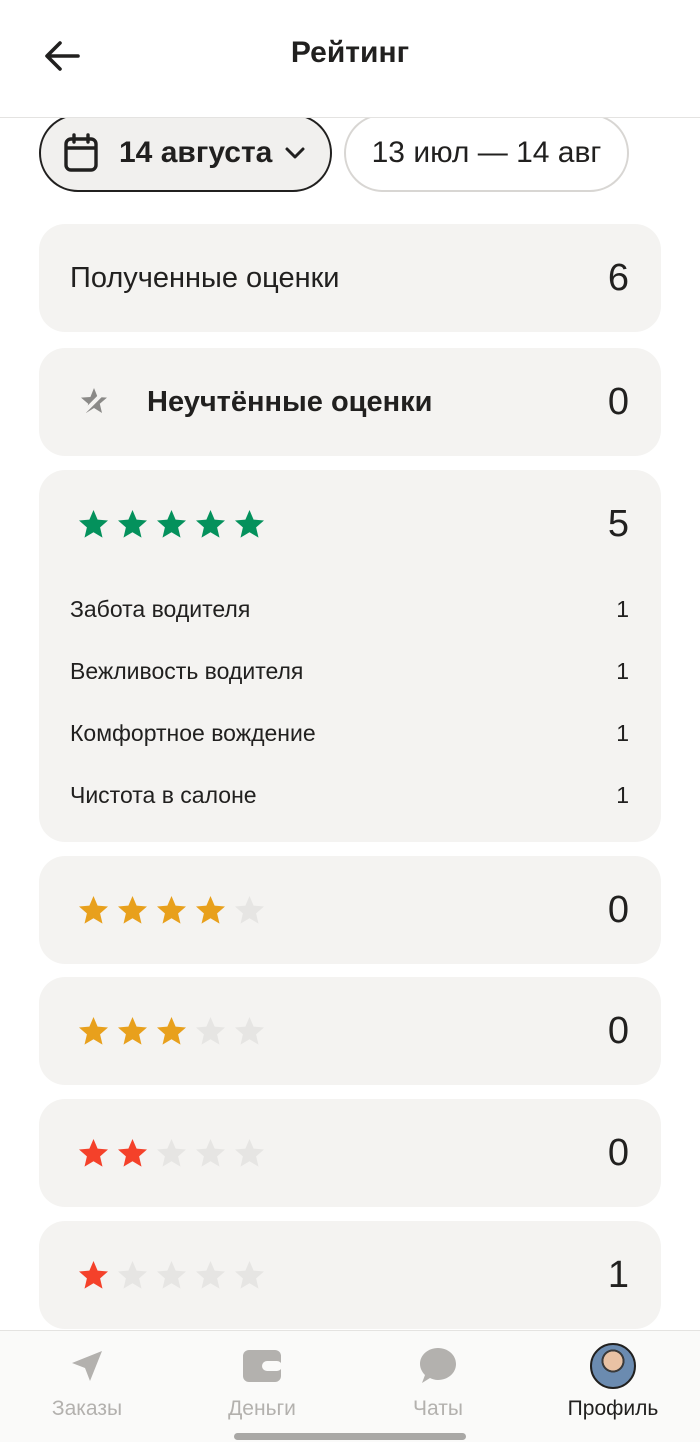 The width and height of the screenshot is (700, 1442). I want to click on detail-row: Комфортное вождение 1, so click(349, 733).